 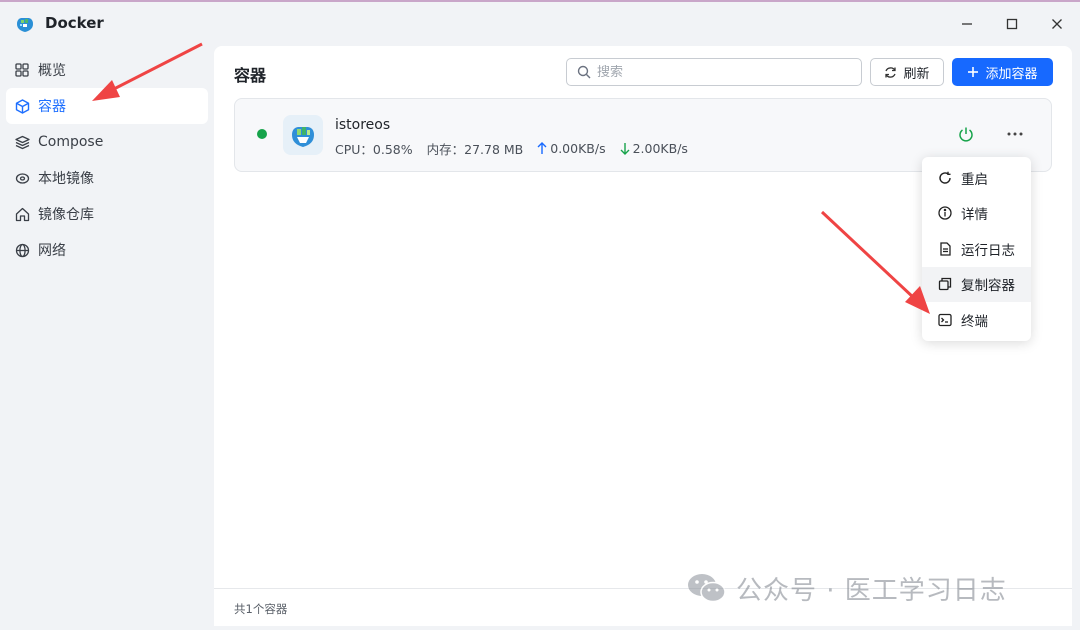 I want to click on maximize-icon, so click(x=1012, y=24).